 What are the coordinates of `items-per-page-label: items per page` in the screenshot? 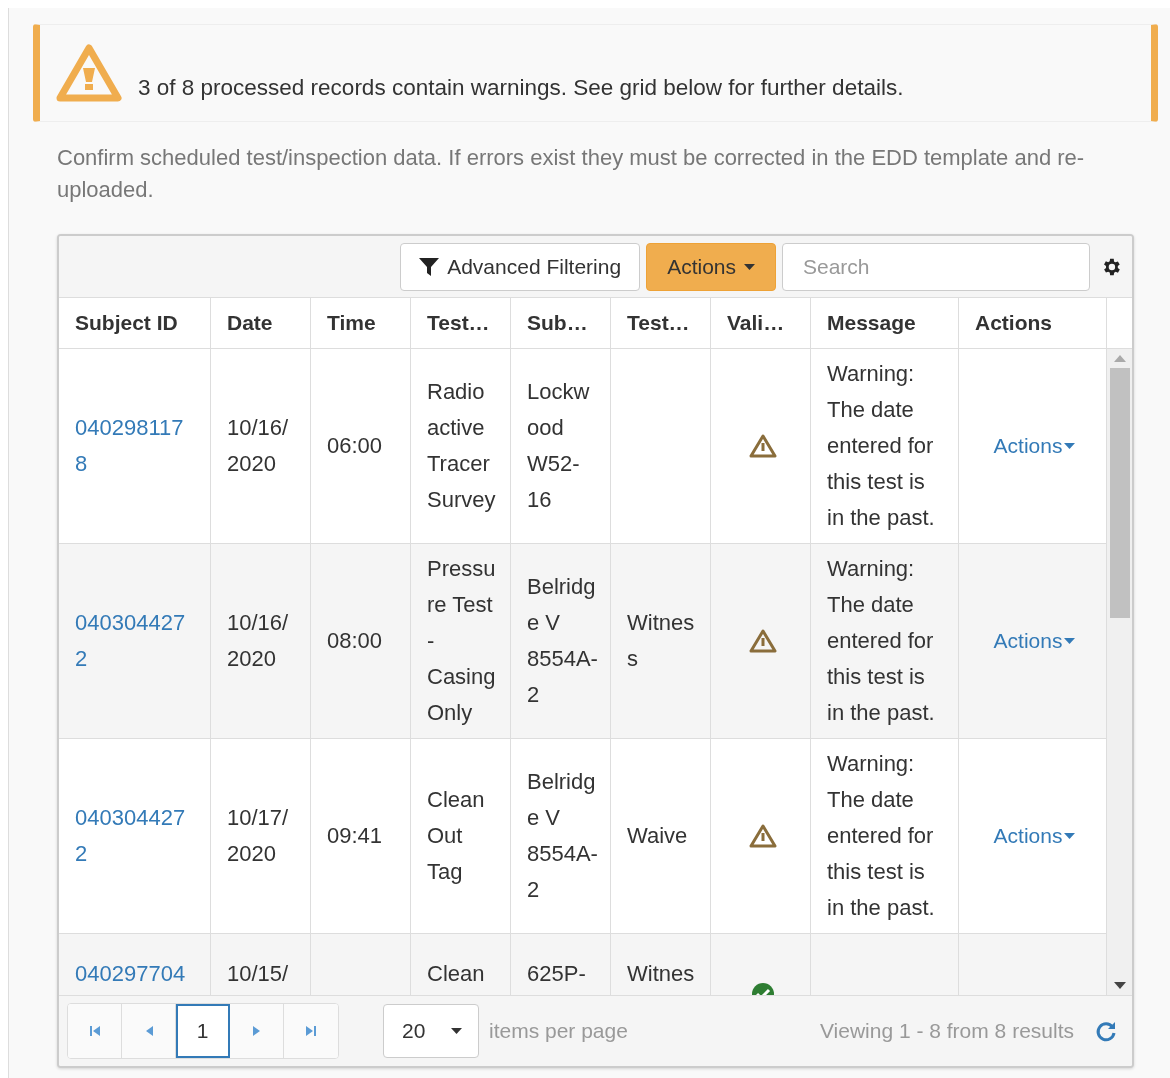 It's located at (558, 1031).